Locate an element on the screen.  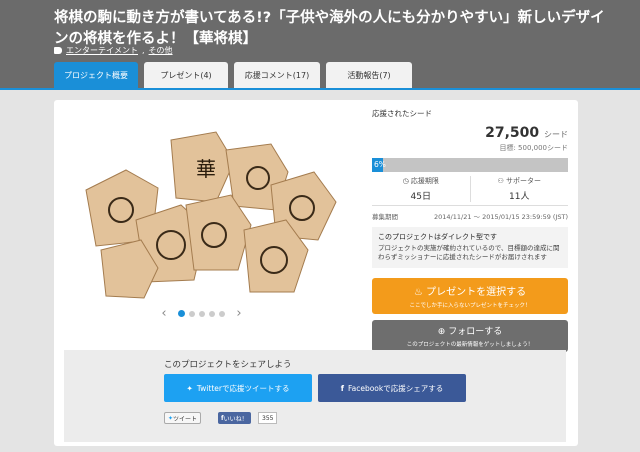
carousel-next-icon: › is located at coordinates (239, 313).